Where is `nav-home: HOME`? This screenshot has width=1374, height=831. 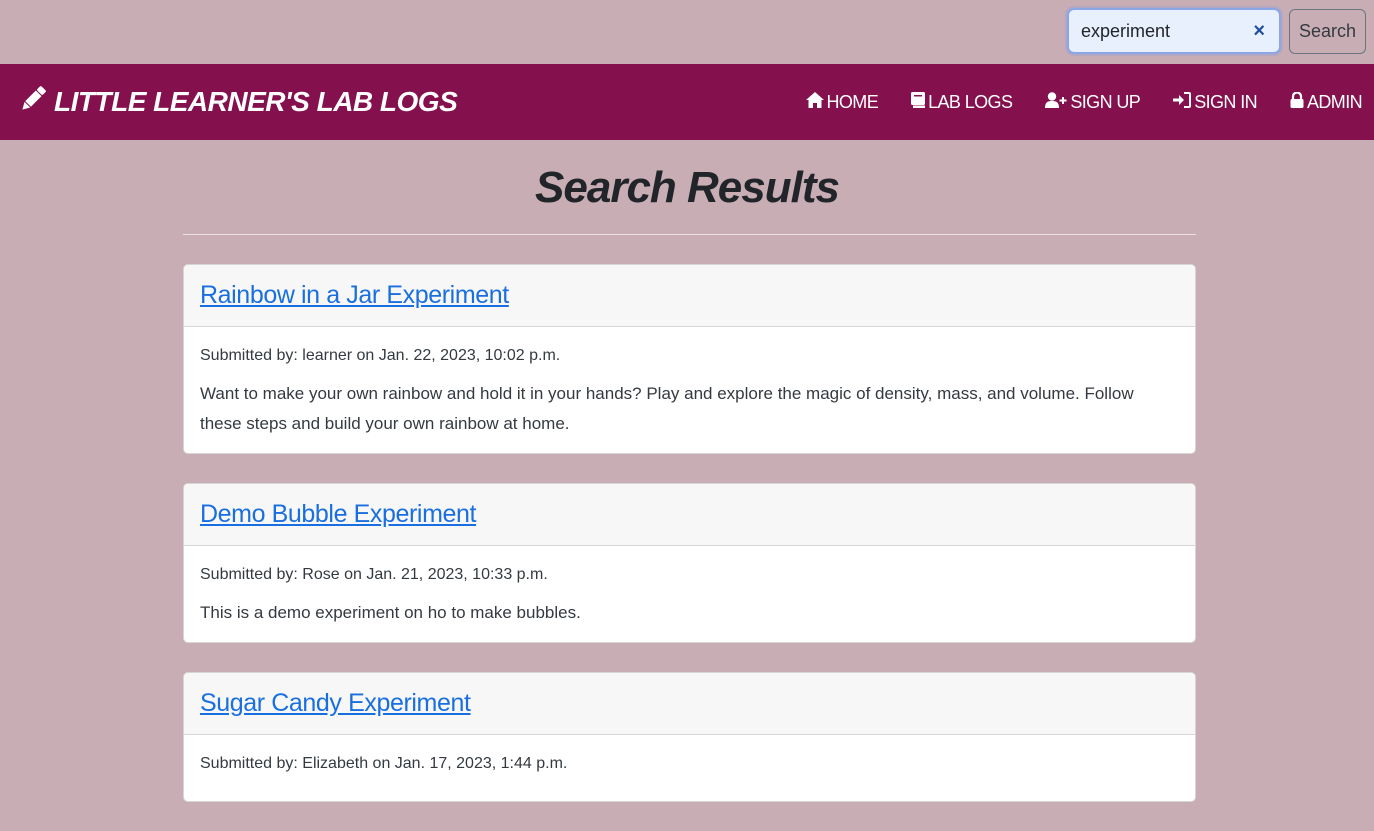
nav-home: HOME is located at coordinates (842, 102).